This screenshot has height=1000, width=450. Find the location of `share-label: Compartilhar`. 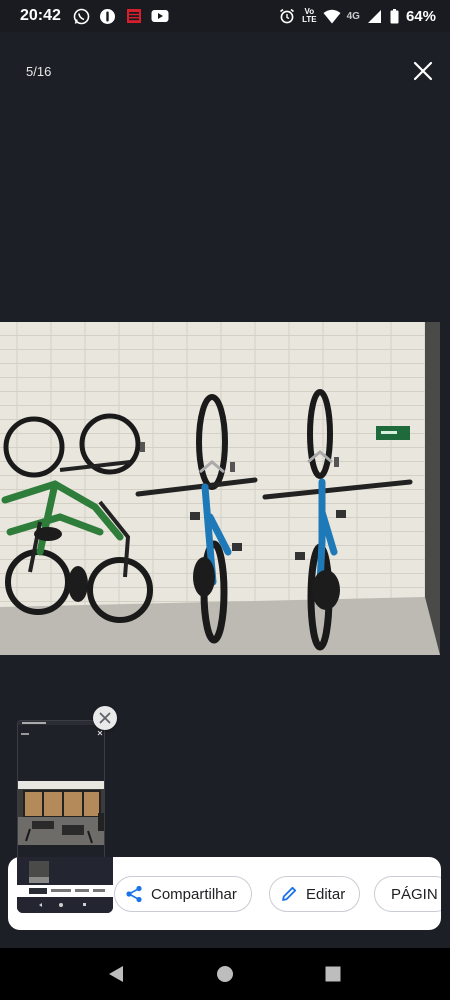

share-label: Compartilhar is located at coordinates (194, 894).